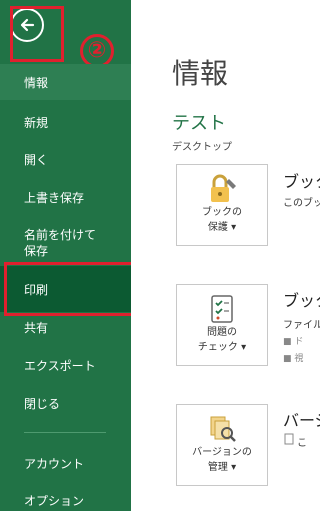 Image resolution: width=320 pixels, height=511 pixels. What do you see at coordinates (65, 403) in the screenshot?
I see `nav-close: 閉じる` at bounding box center [65, 403].